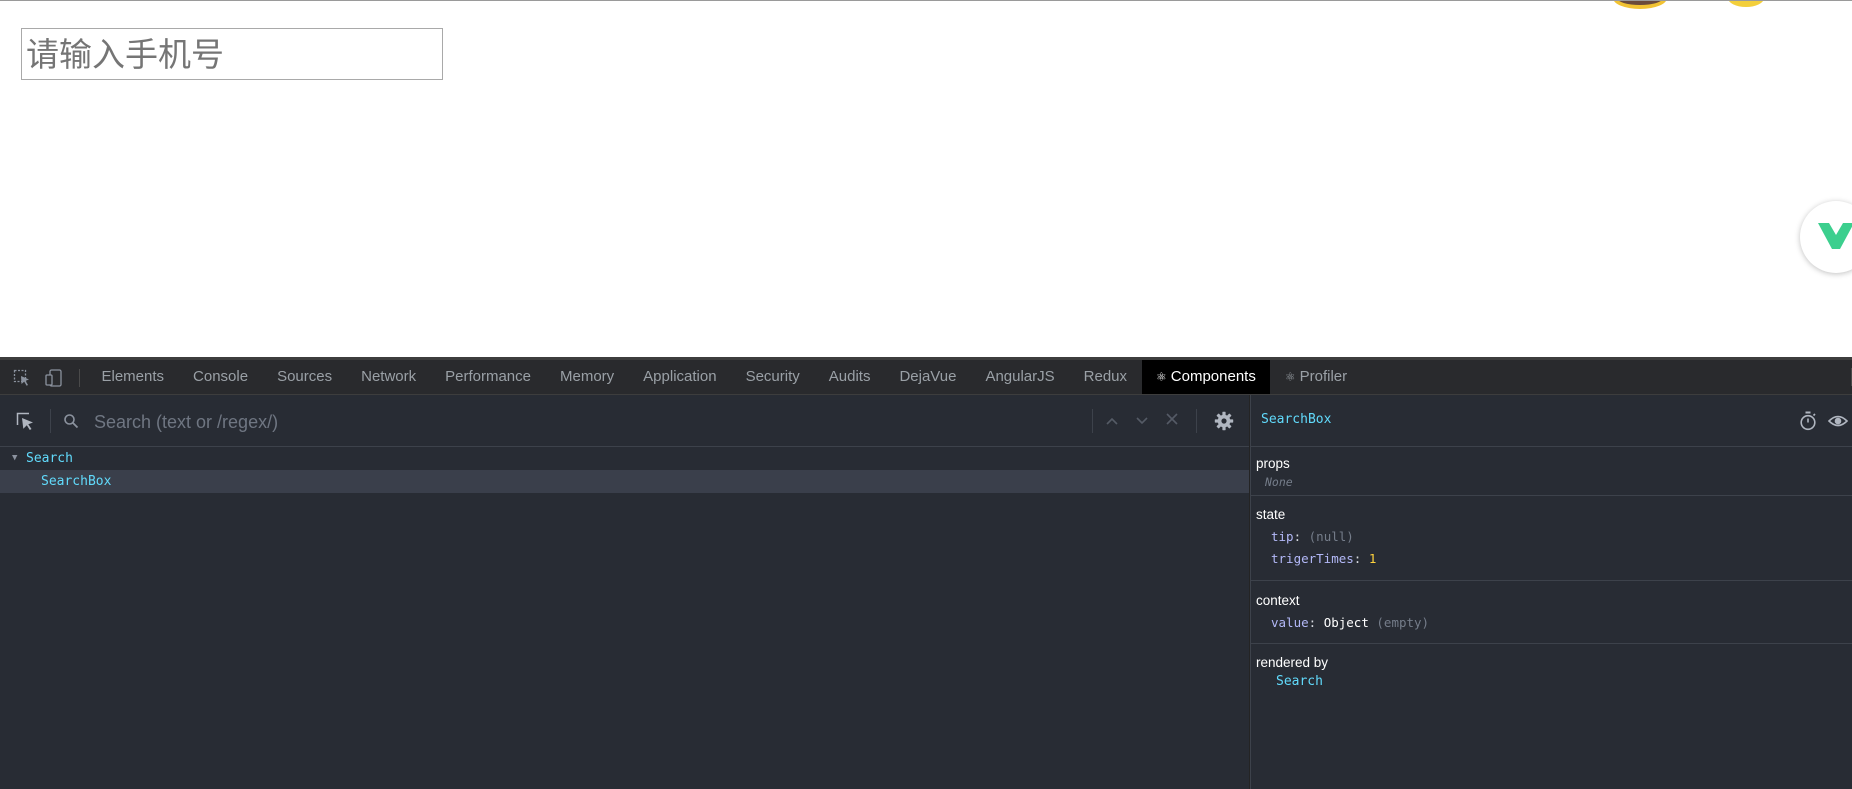  Describe the element at coordinates (1835, 236) in the screenshot. I see `logo-icon` at that location.